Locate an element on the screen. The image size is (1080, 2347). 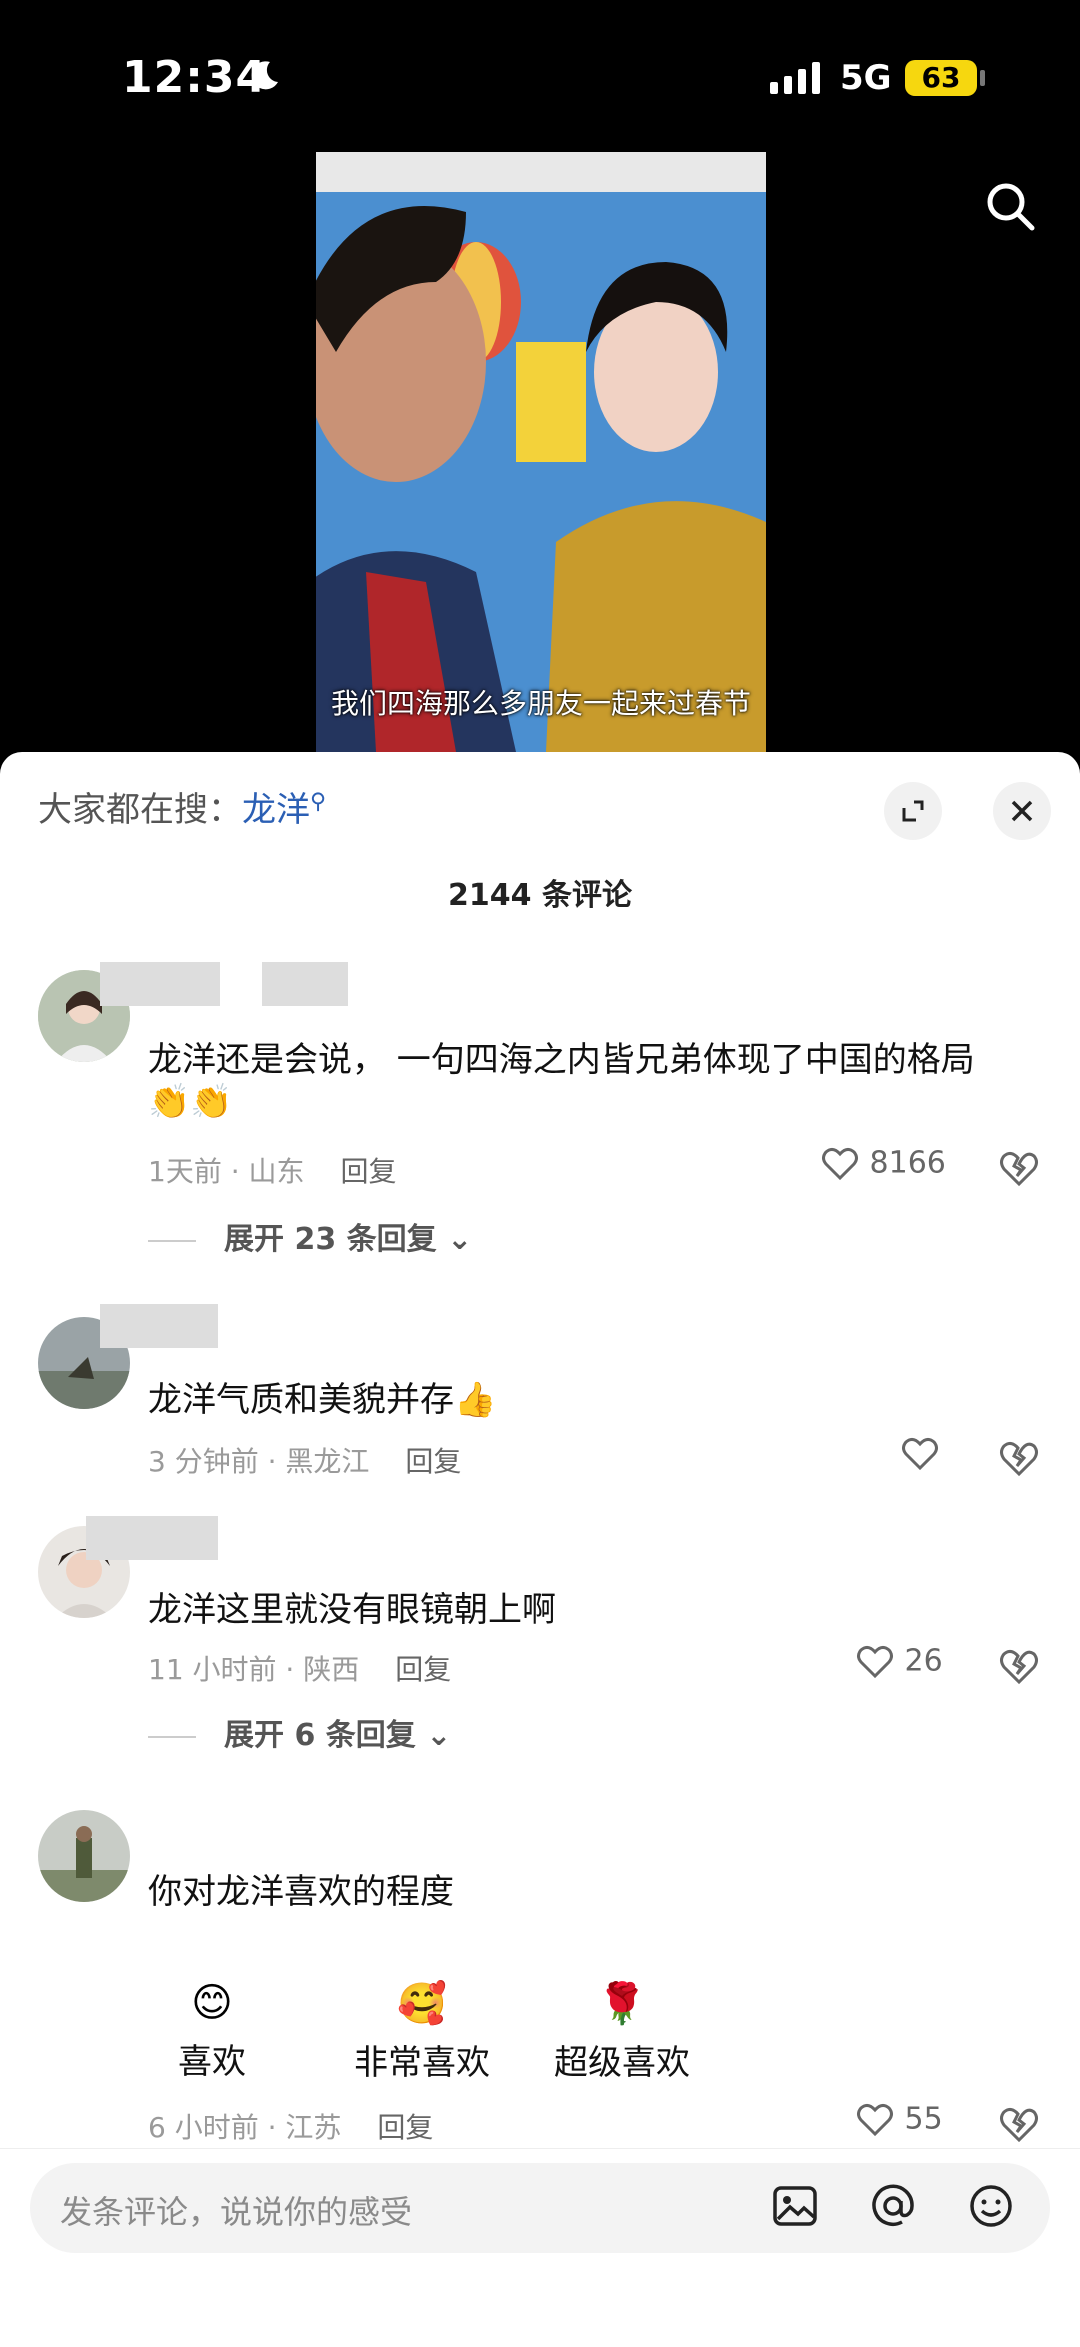
comment-meta: 6 小时前 · 江苏 回复 is located at coordinates (290, 2126).